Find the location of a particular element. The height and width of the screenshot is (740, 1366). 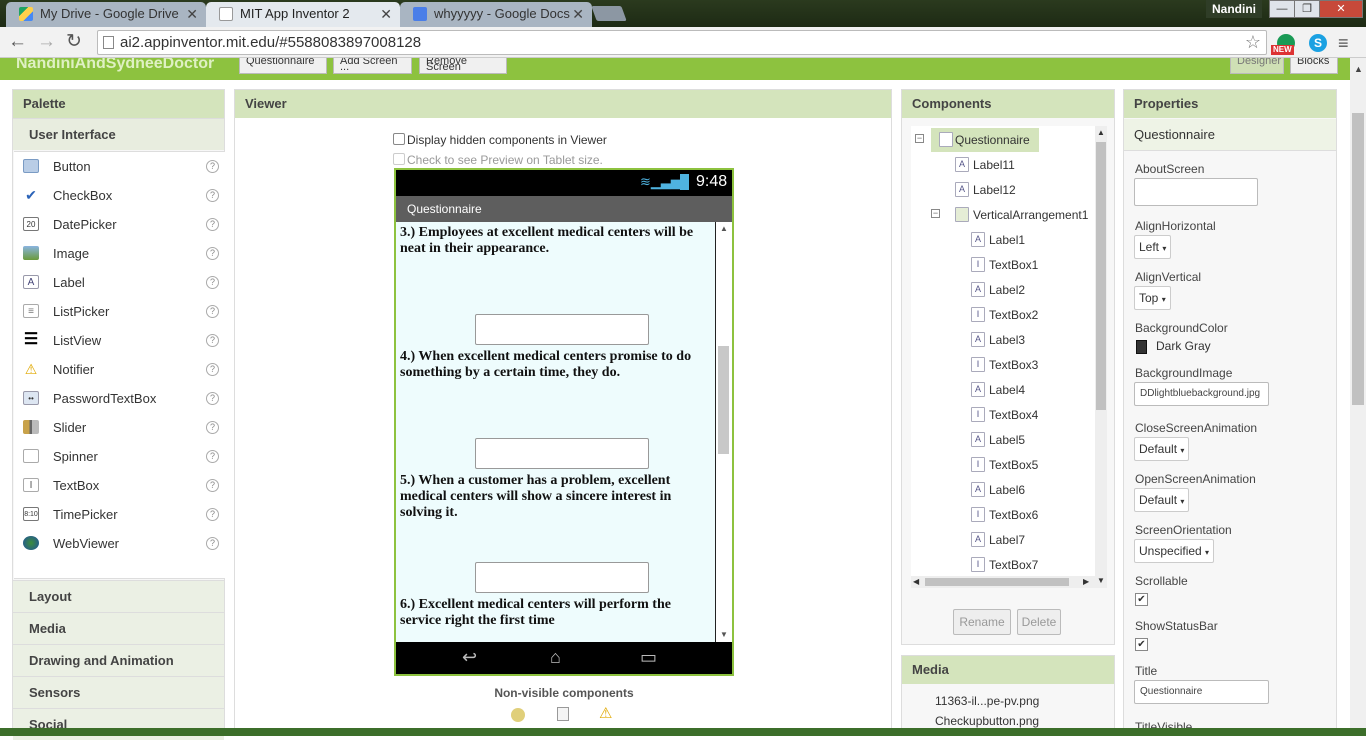

tree-node: I TextBox7 is located at coordinates (1004, 565).